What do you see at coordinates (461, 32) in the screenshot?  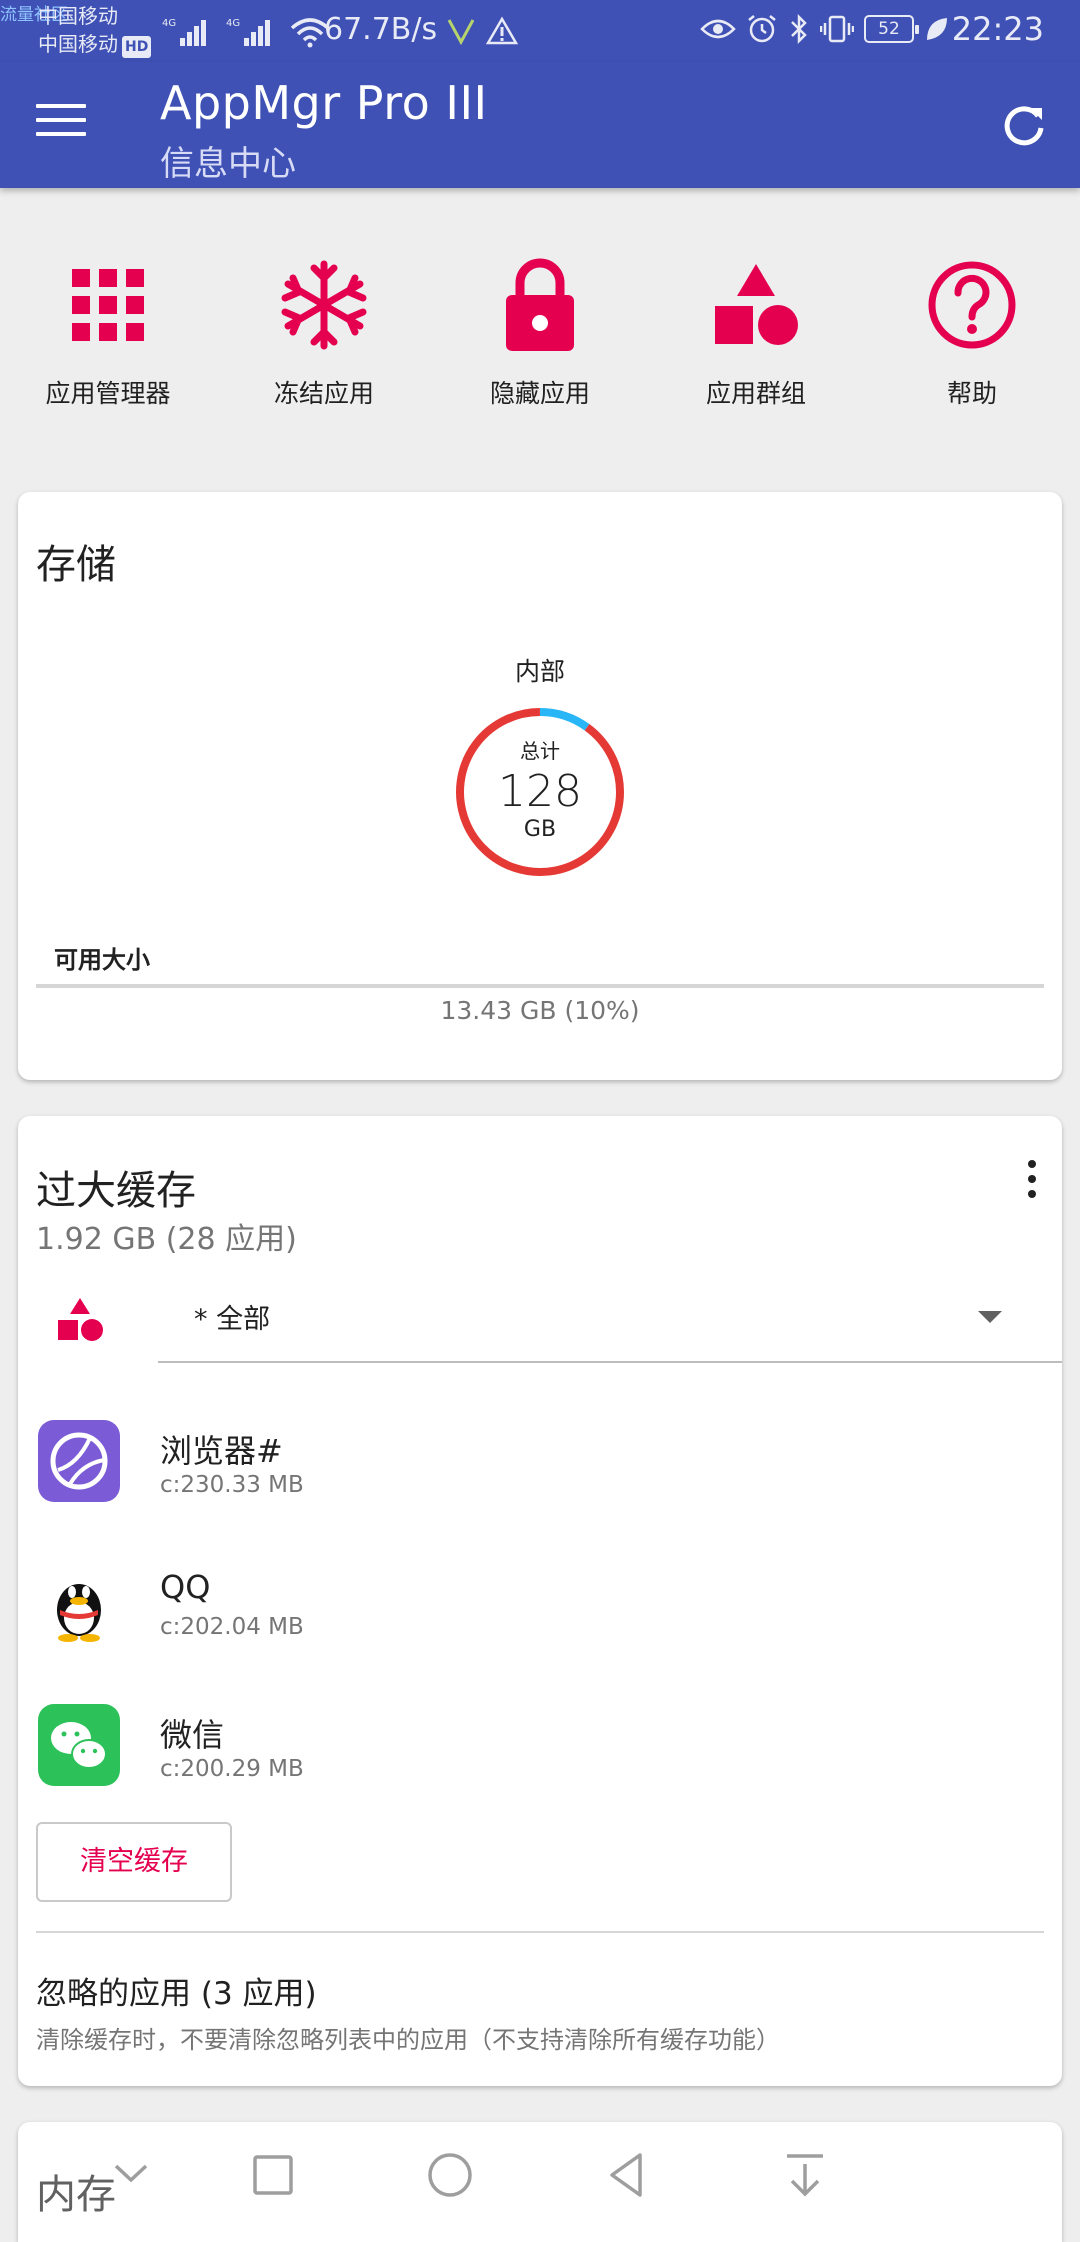 I see `vpn-icon` at bounding box center [461, 32].